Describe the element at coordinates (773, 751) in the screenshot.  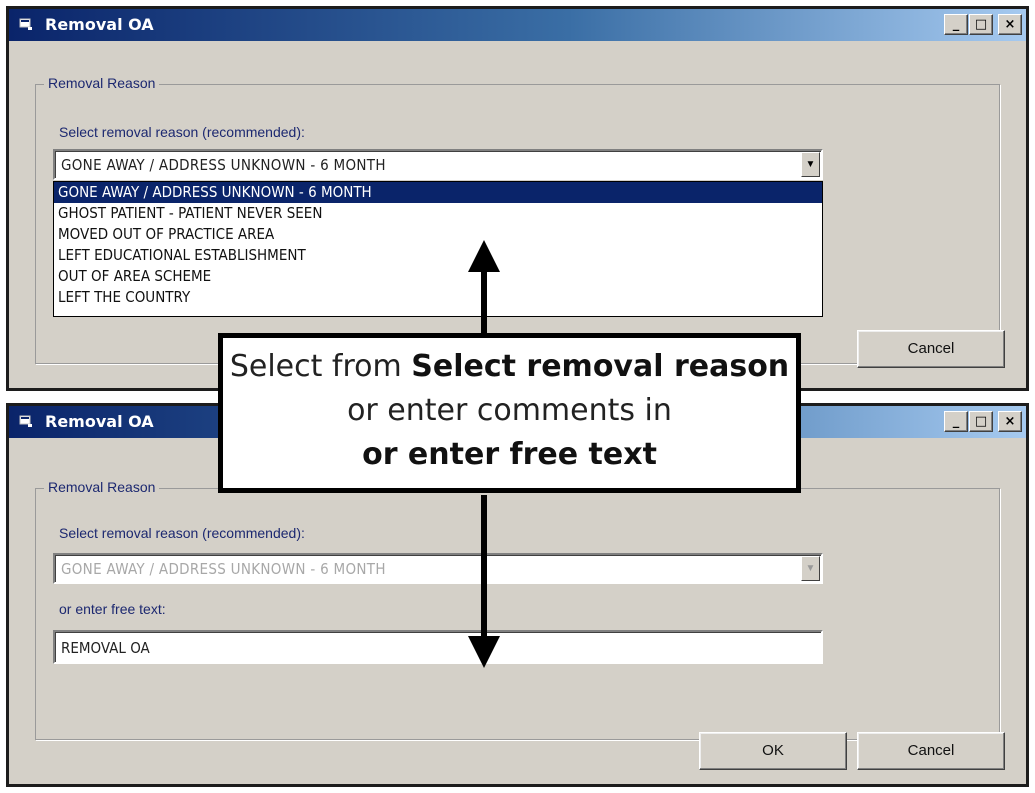
I see `ok-button: OK` at that location.